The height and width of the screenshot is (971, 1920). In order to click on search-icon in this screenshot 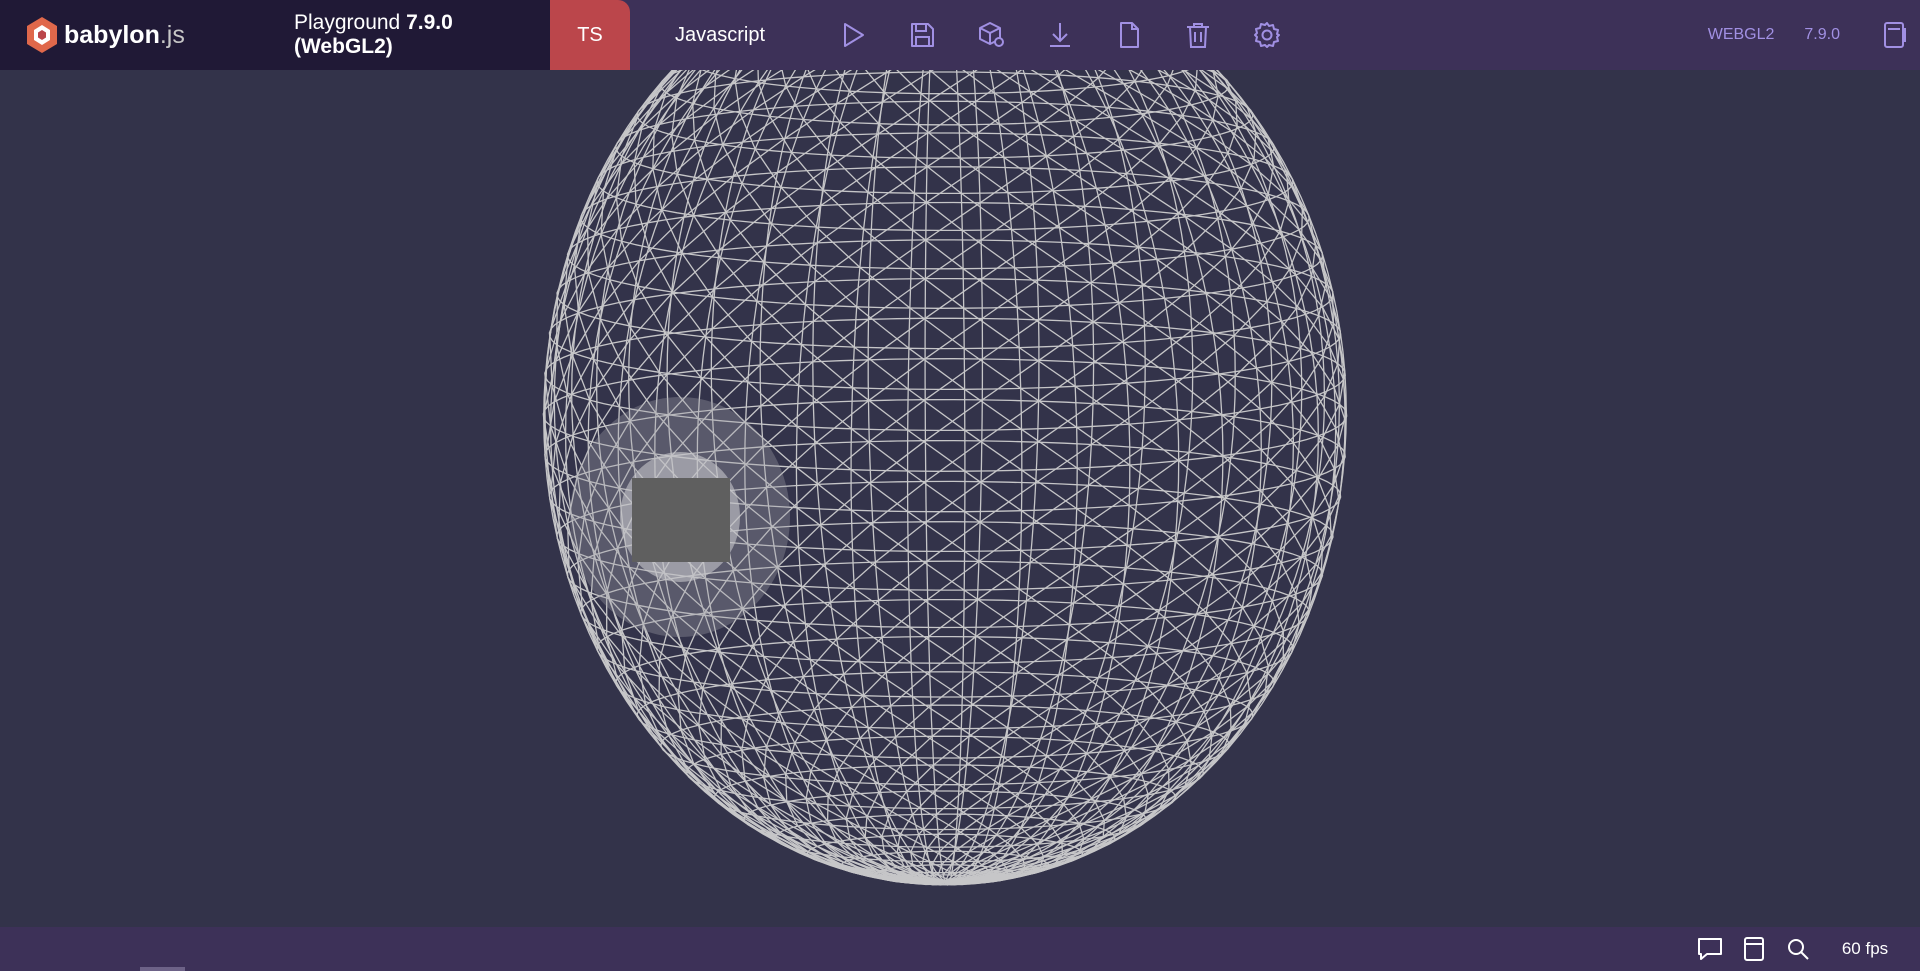, I will do `click(1798, 949)`.